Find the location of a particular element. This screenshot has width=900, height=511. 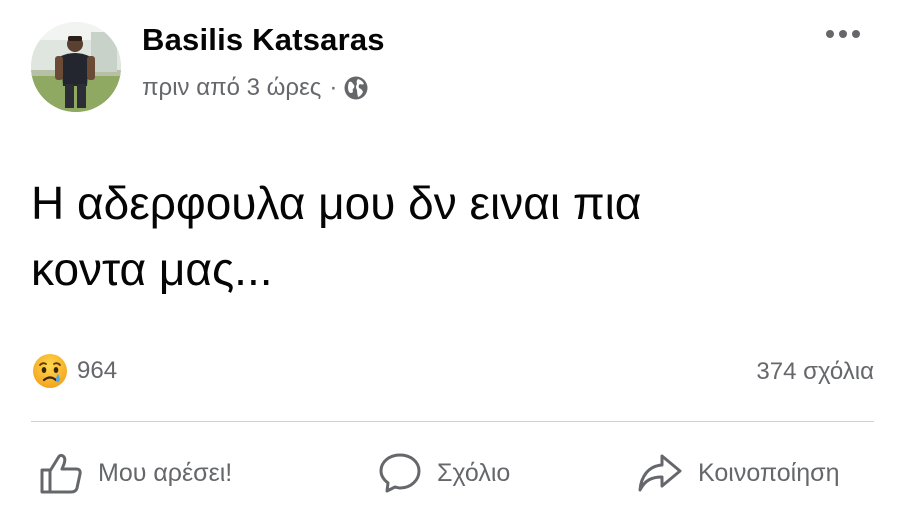

comment-button: Σχόλιο is located at coordinates (443, 473).